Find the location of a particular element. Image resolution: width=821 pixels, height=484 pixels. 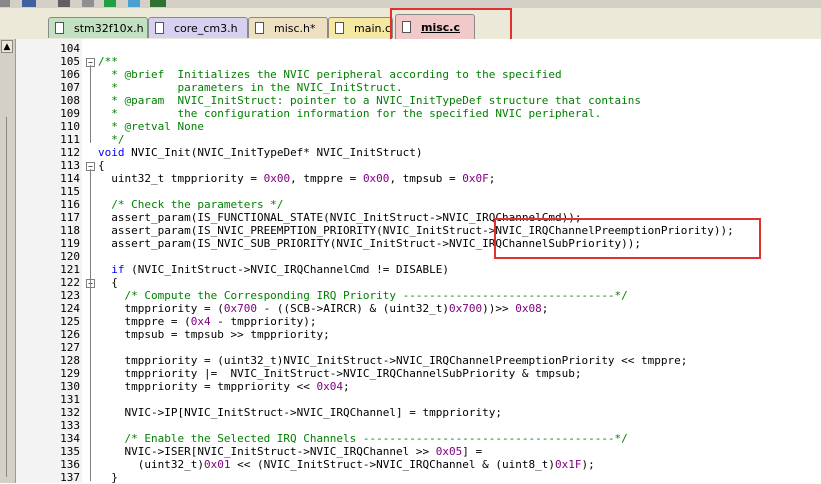

code-token: * @retval None is located at coordinates (151, 126).